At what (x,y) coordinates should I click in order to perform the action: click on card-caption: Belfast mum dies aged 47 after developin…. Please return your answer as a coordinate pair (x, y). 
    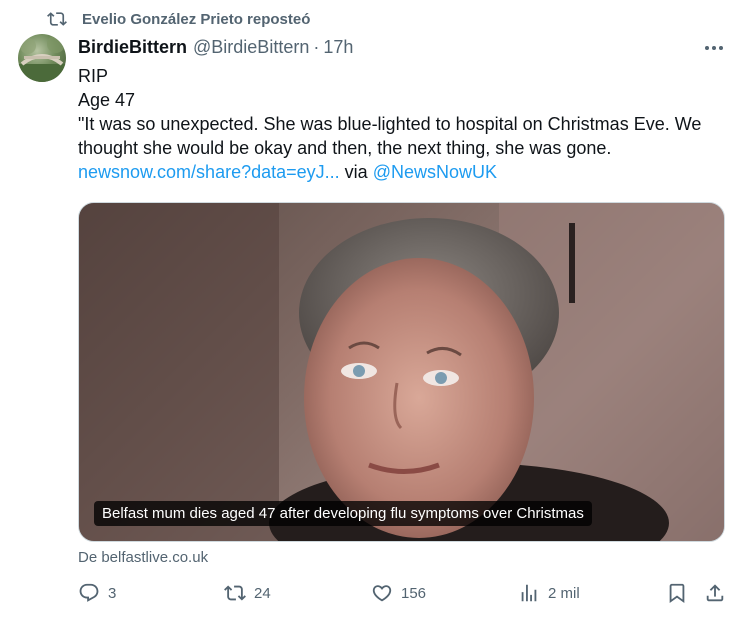
    Looking at the image, I should click on (343, 513).